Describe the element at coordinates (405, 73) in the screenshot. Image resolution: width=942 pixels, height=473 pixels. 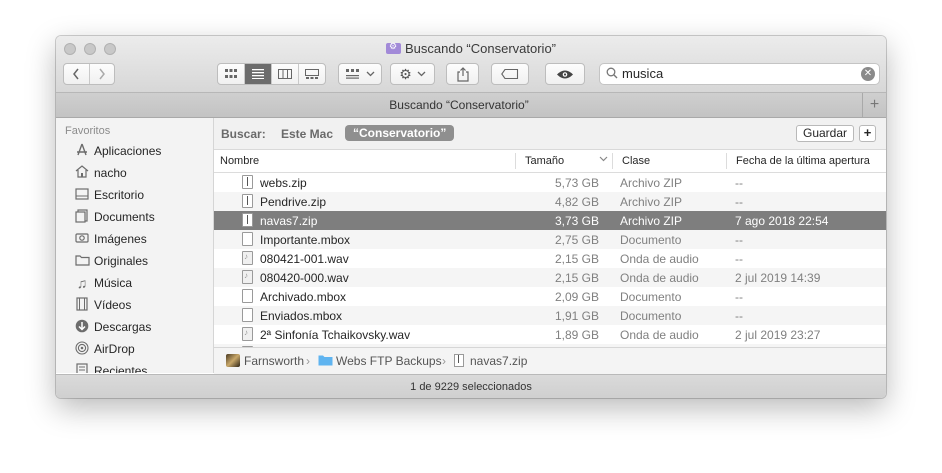
I see `gear-icon: ⚙` at that location.